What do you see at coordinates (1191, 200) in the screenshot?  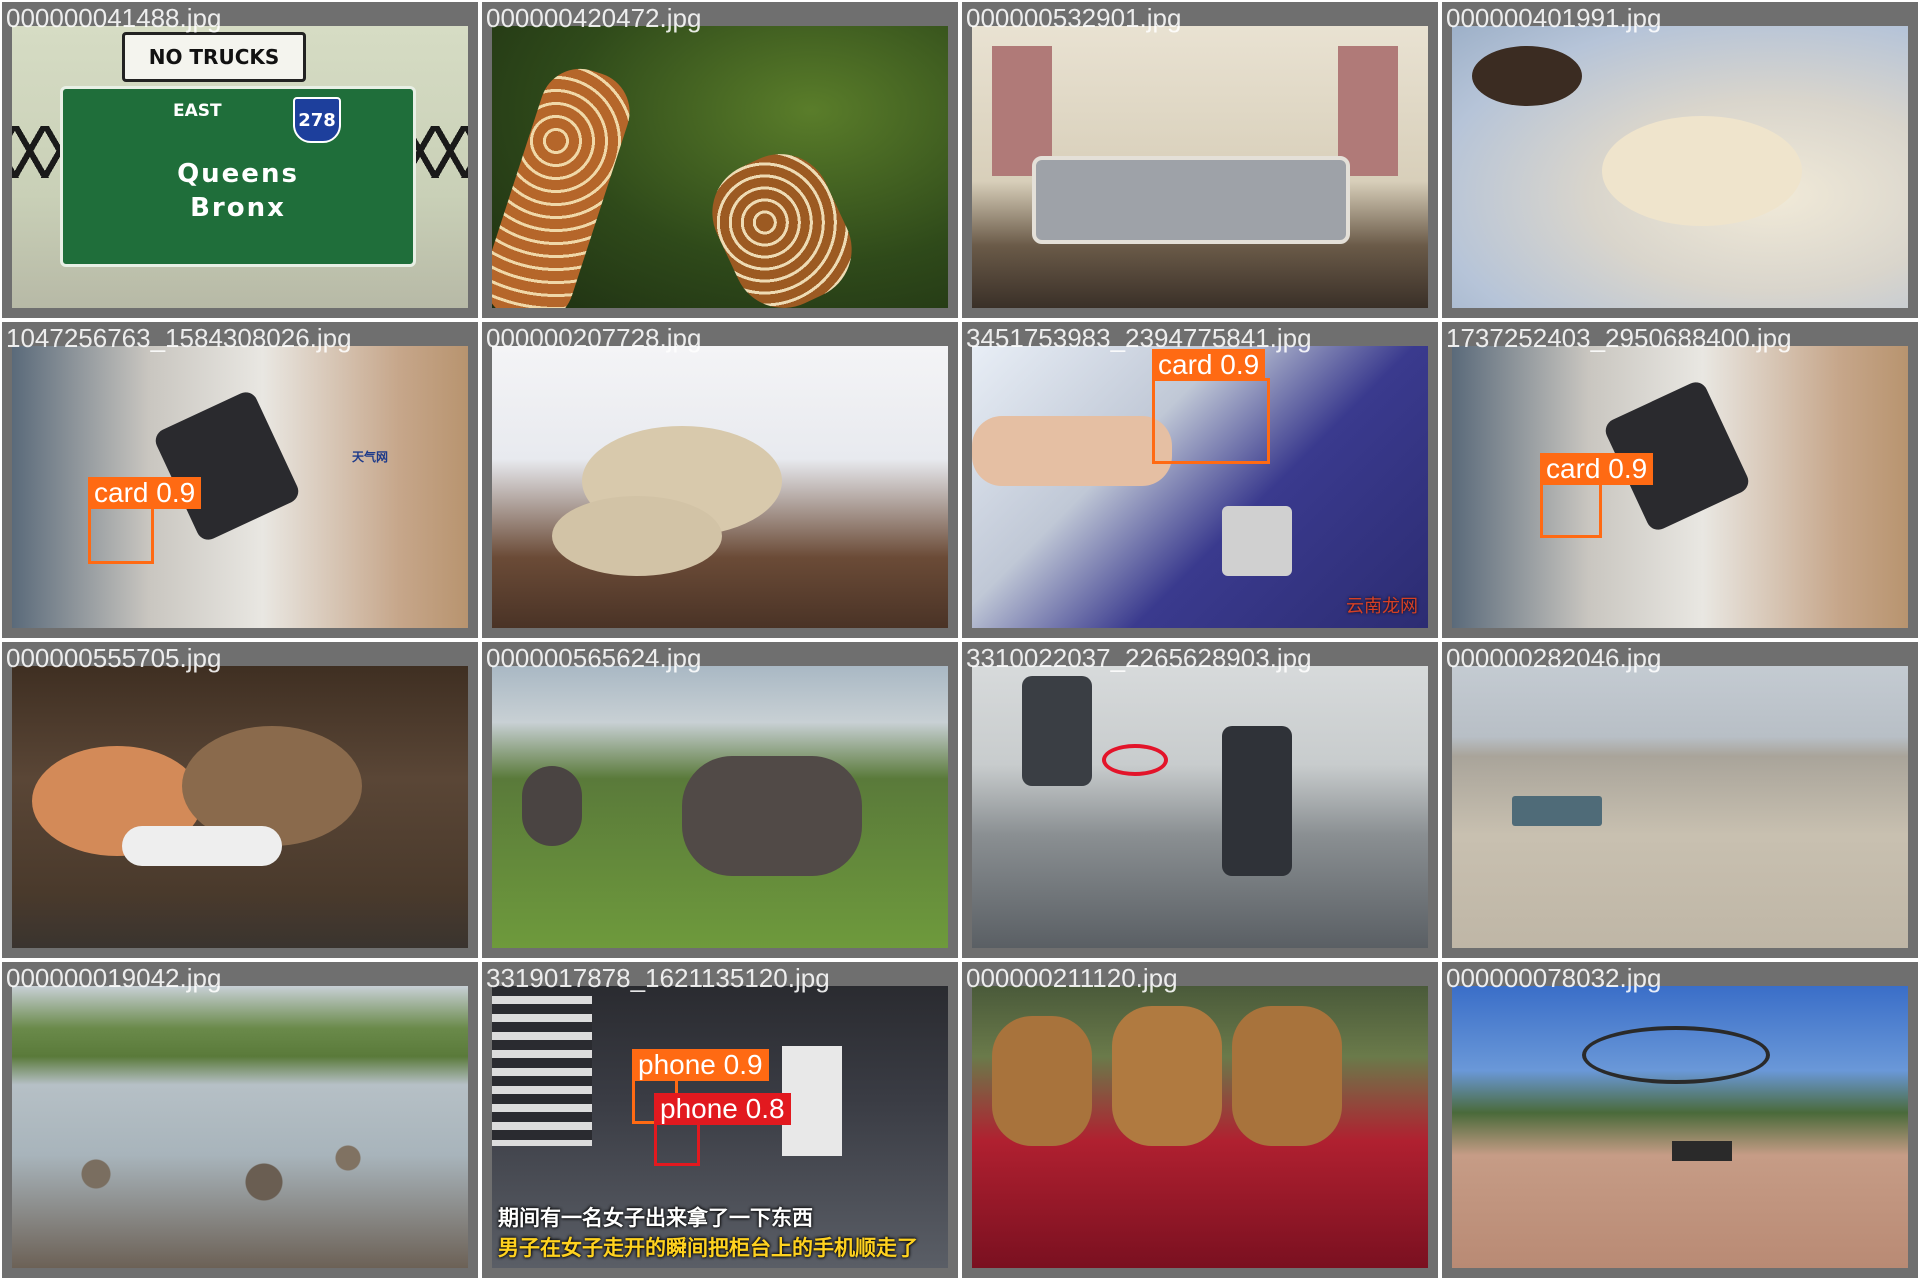 I see `daybed-shape` at bounding box center [1191, 200].